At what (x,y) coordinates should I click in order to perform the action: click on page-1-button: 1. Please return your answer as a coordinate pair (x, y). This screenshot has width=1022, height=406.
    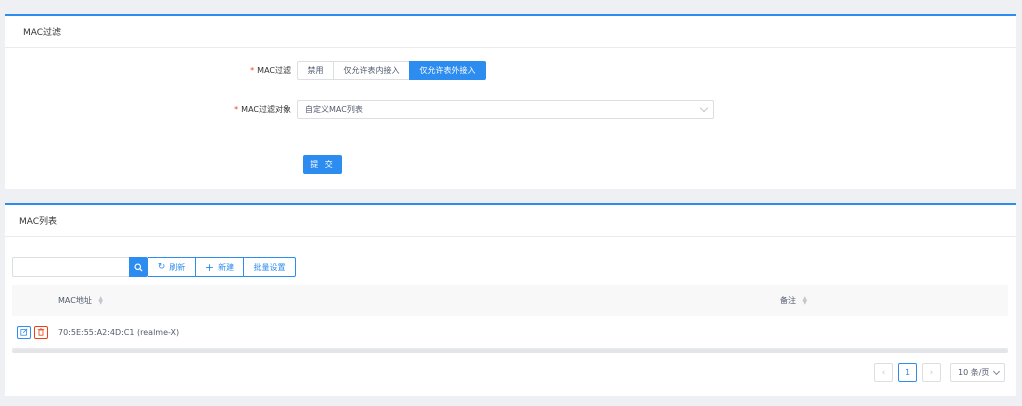
    Looking at the image, I should click on (907, 372).